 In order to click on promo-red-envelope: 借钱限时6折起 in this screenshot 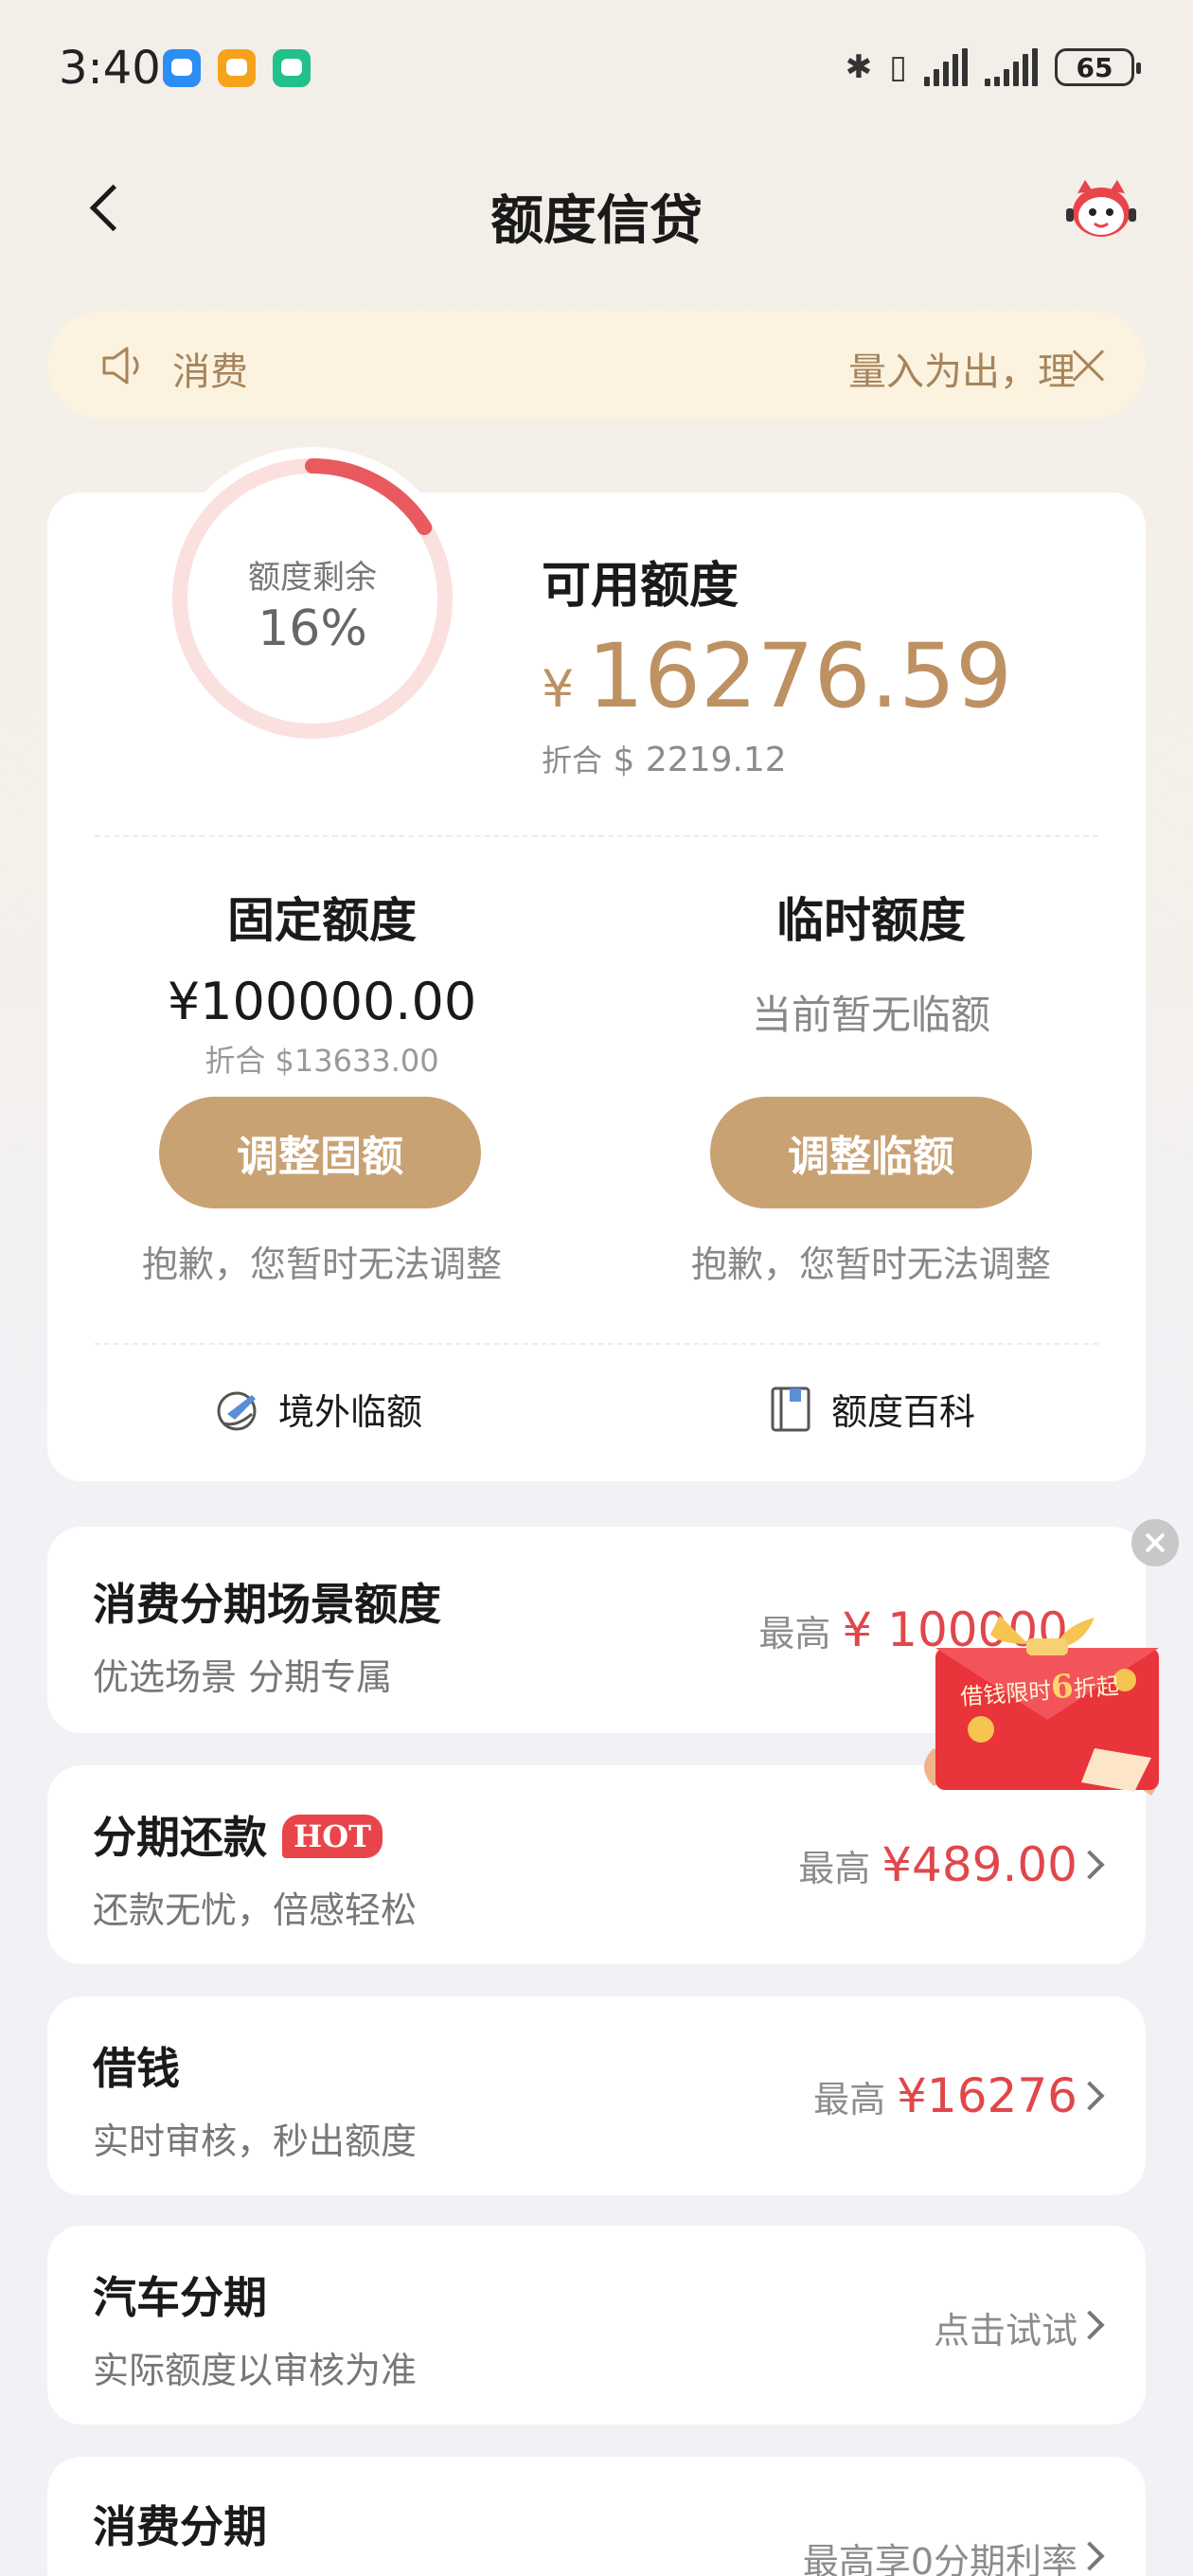, I will do `click(1049, 1707)`.